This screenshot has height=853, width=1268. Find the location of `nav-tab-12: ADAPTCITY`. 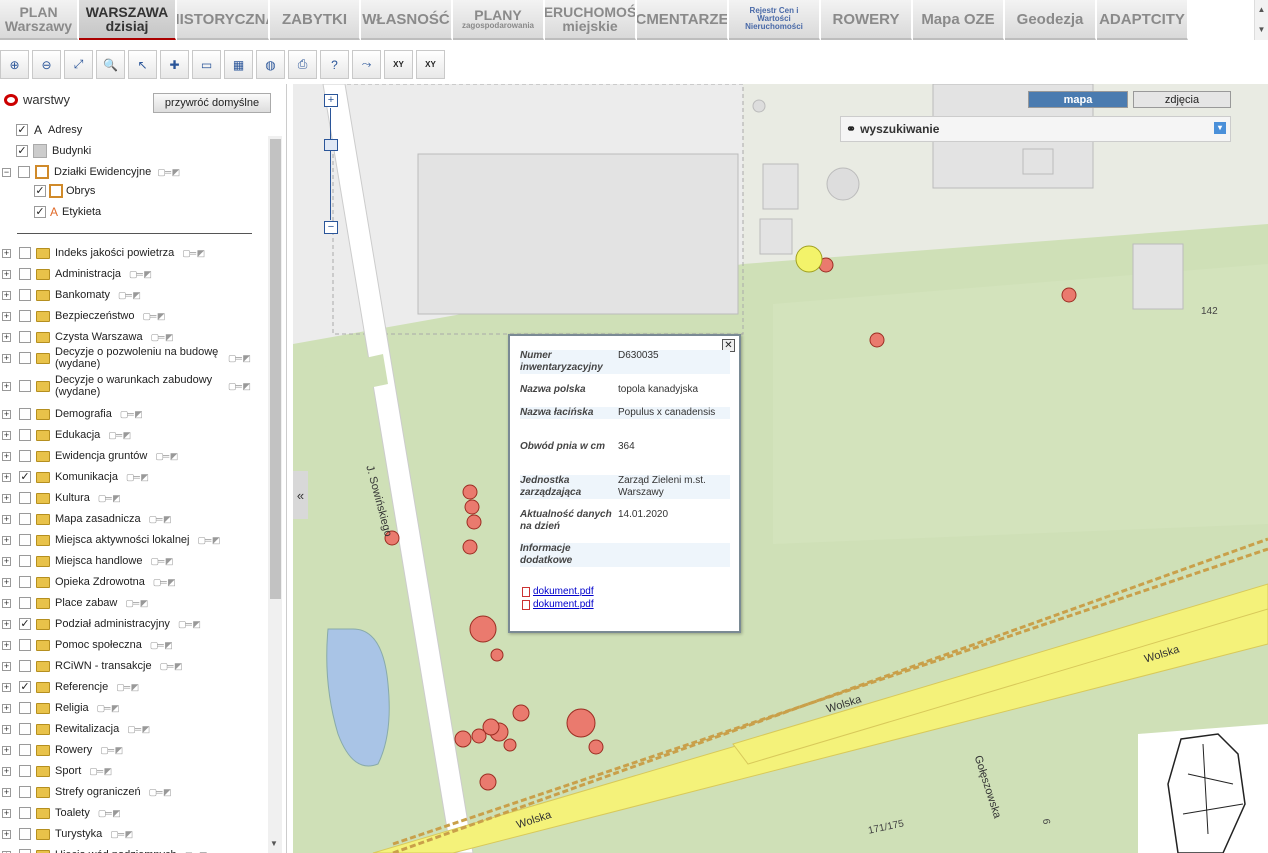

nav-tab-12: ADAPTCITY is located at coordinates (1142, 20).